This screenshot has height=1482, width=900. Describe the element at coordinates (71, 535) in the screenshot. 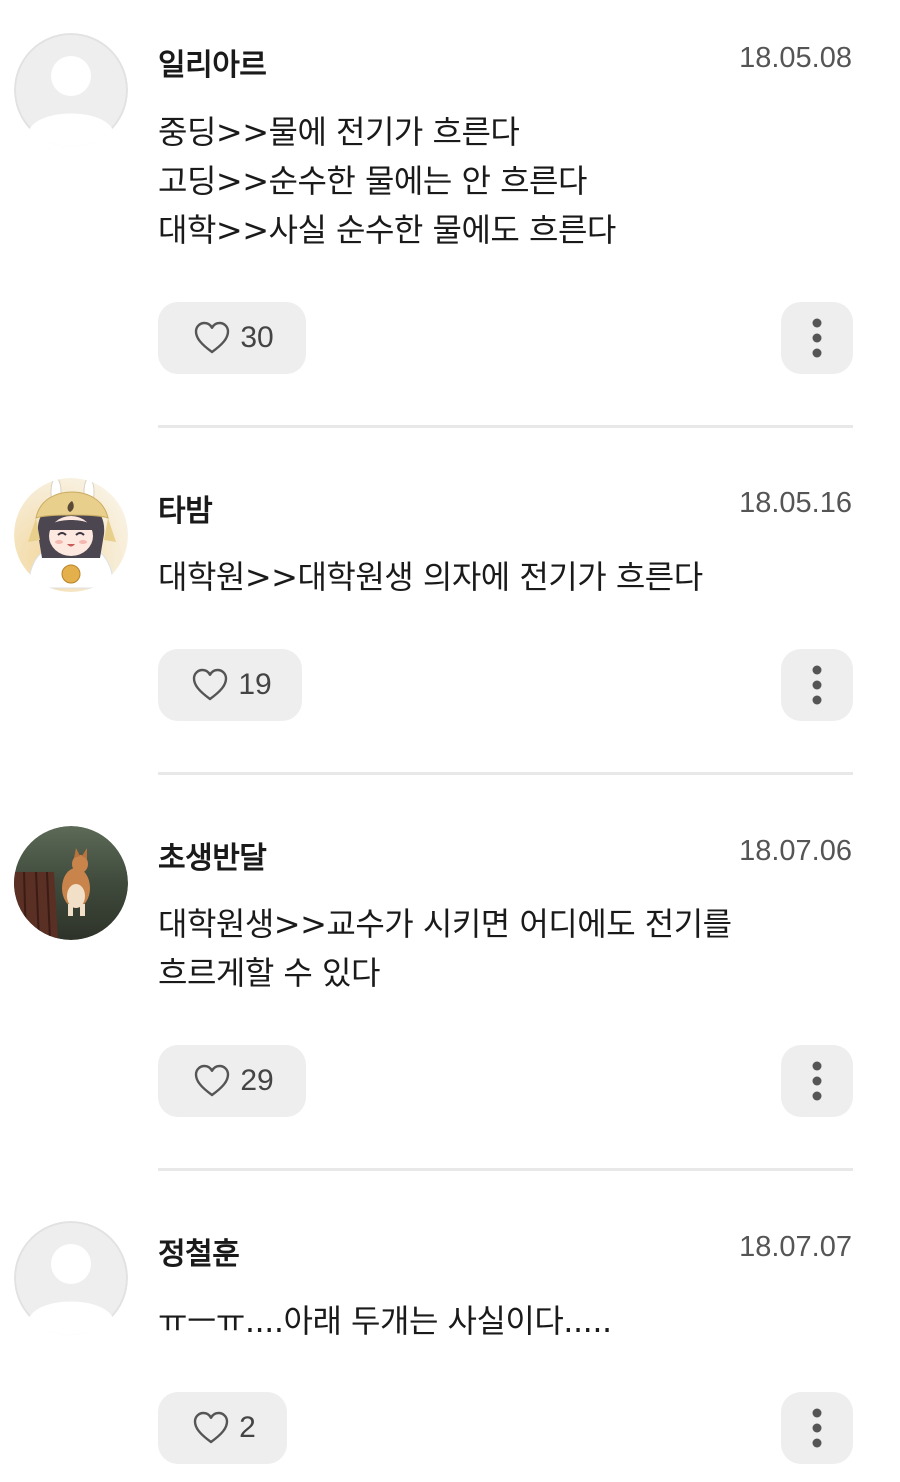

I see `anime-character-avatar` at that location.